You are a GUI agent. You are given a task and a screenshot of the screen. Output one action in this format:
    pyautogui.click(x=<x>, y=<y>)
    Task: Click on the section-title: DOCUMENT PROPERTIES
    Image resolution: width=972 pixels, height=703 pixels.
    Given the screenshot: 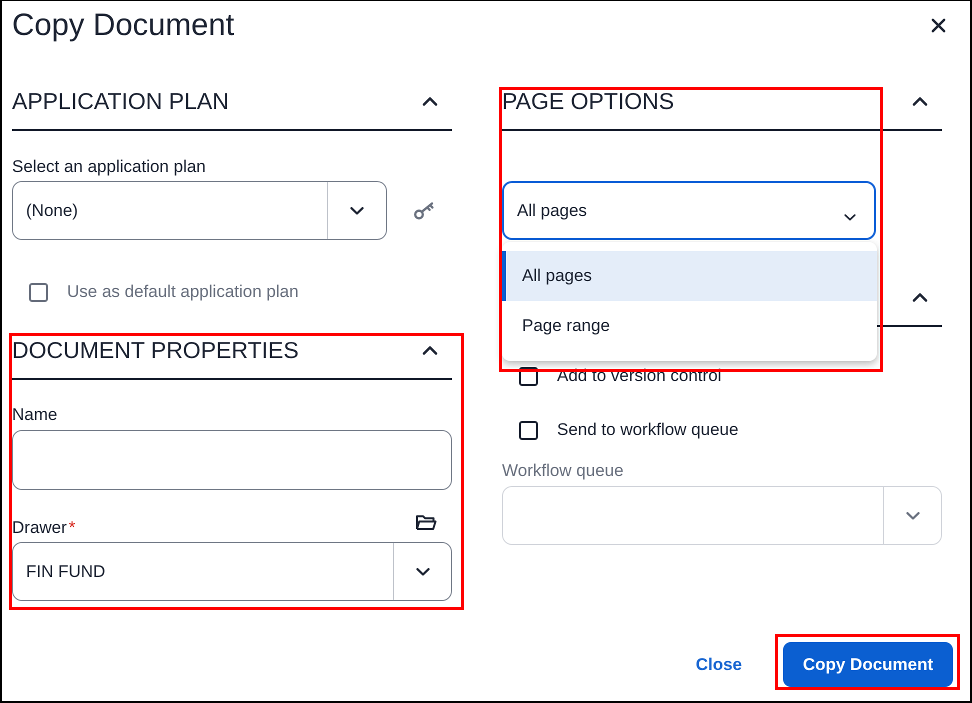 What is the action you would take?
    pyautogui.click(x=155, y=350)
    